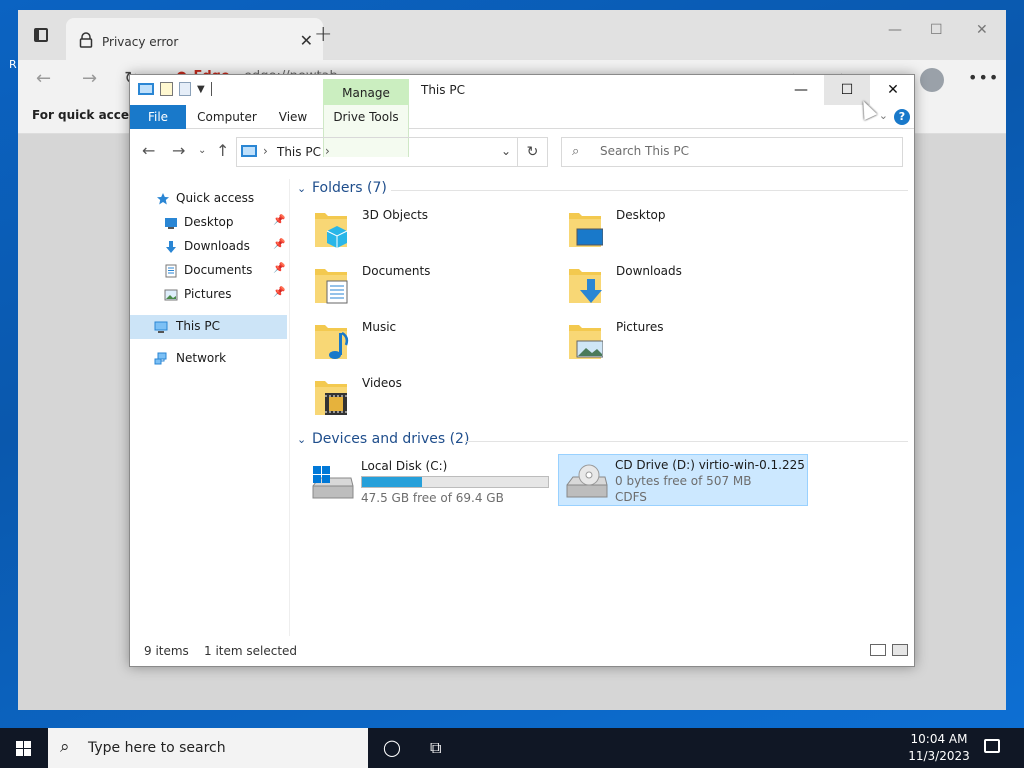 The height and width of the screenshot is (768, 1024). What do you see at coordinates (166, 89) in the screenshot?
I see `properties-icon` at bounding box center [166, 89].